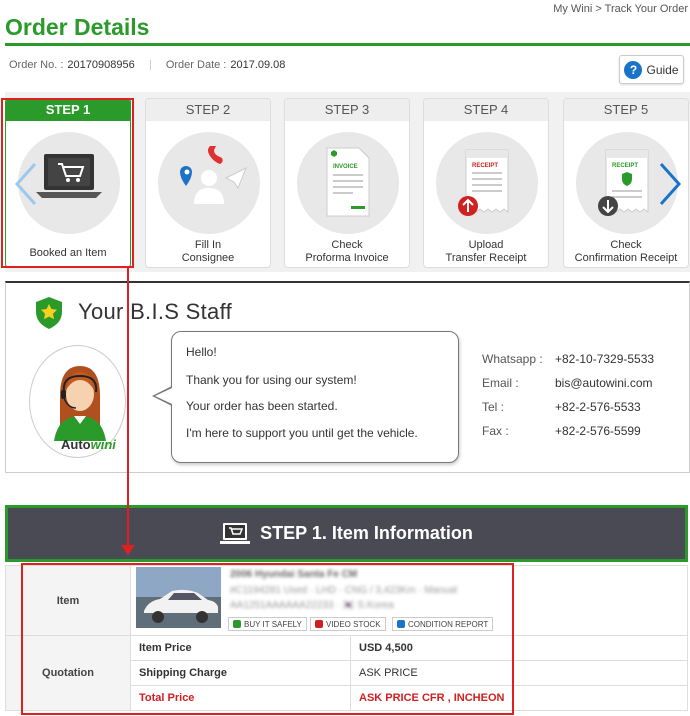 This screenshot has height=716, width=690. Describe the element at coordinates (626, 110) in the screenshot. I see `step-head: STEP 5` at that location.